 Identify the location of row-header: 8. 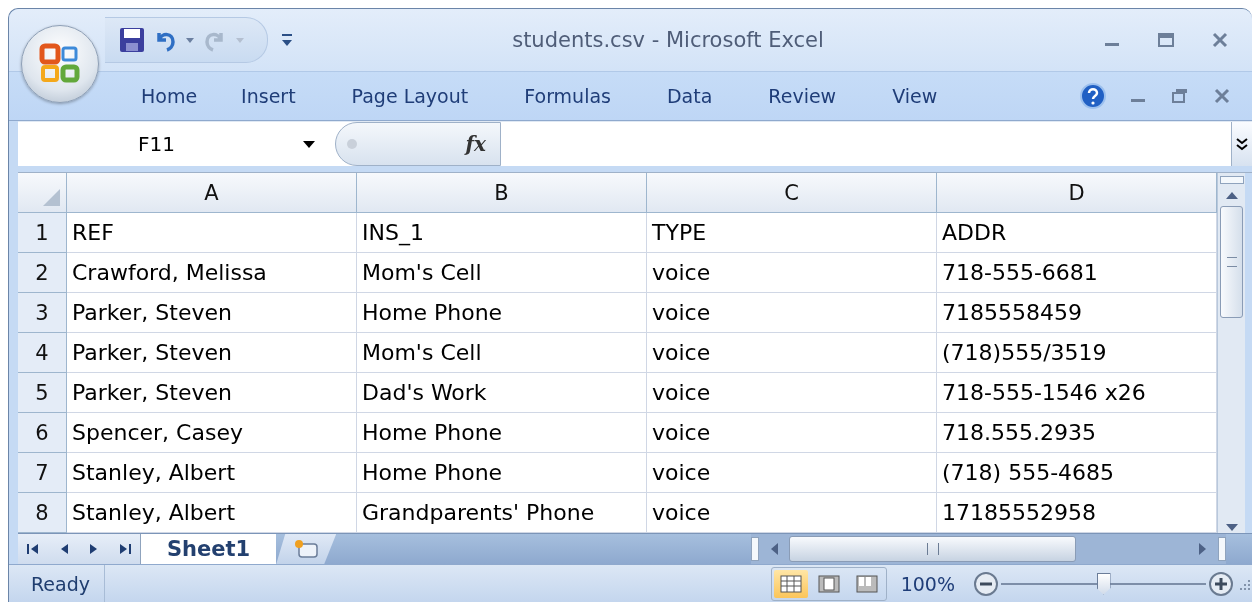
(42, 513).